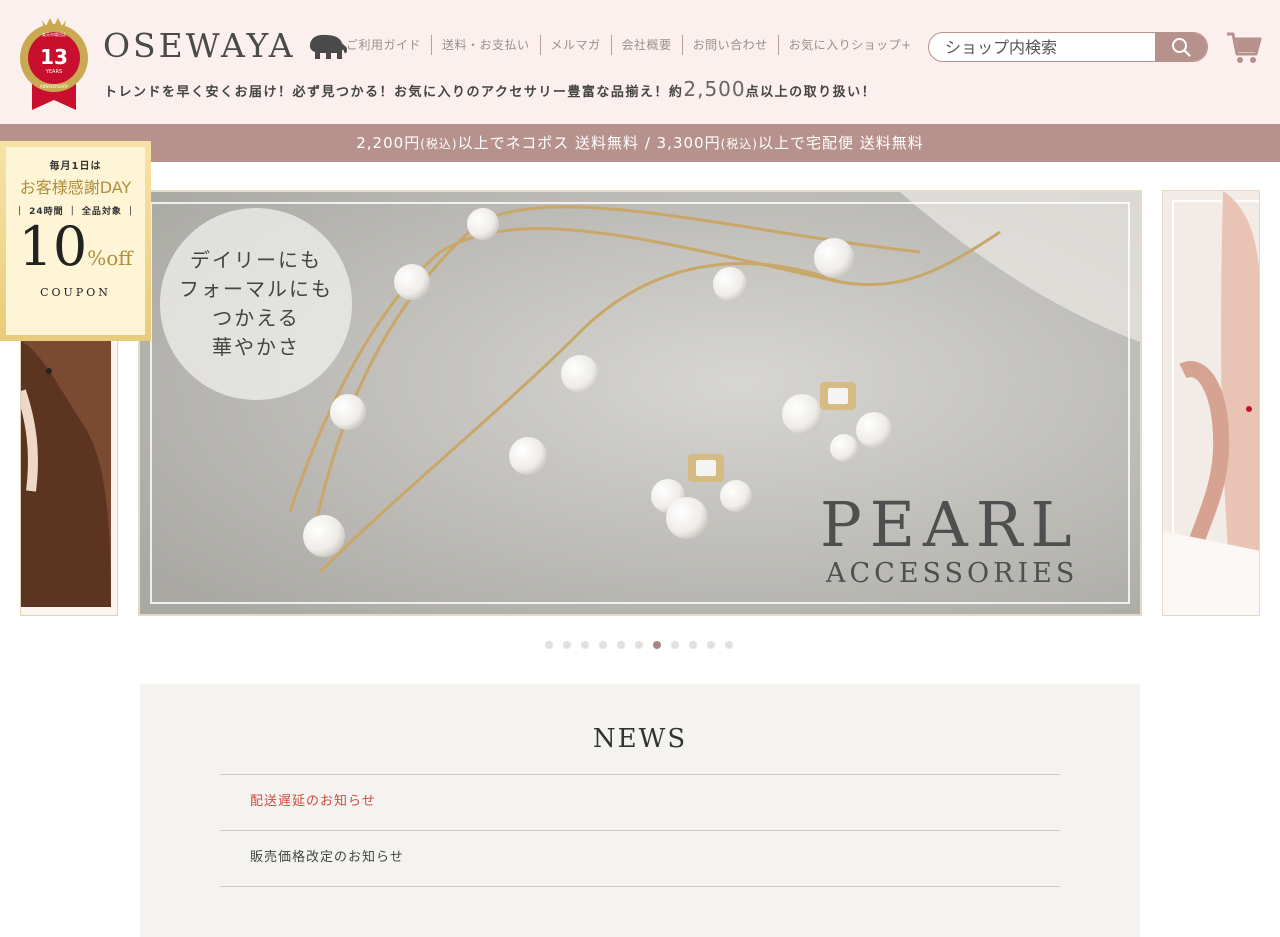  I want to click on coupon-percent: %, so click(97, 258).